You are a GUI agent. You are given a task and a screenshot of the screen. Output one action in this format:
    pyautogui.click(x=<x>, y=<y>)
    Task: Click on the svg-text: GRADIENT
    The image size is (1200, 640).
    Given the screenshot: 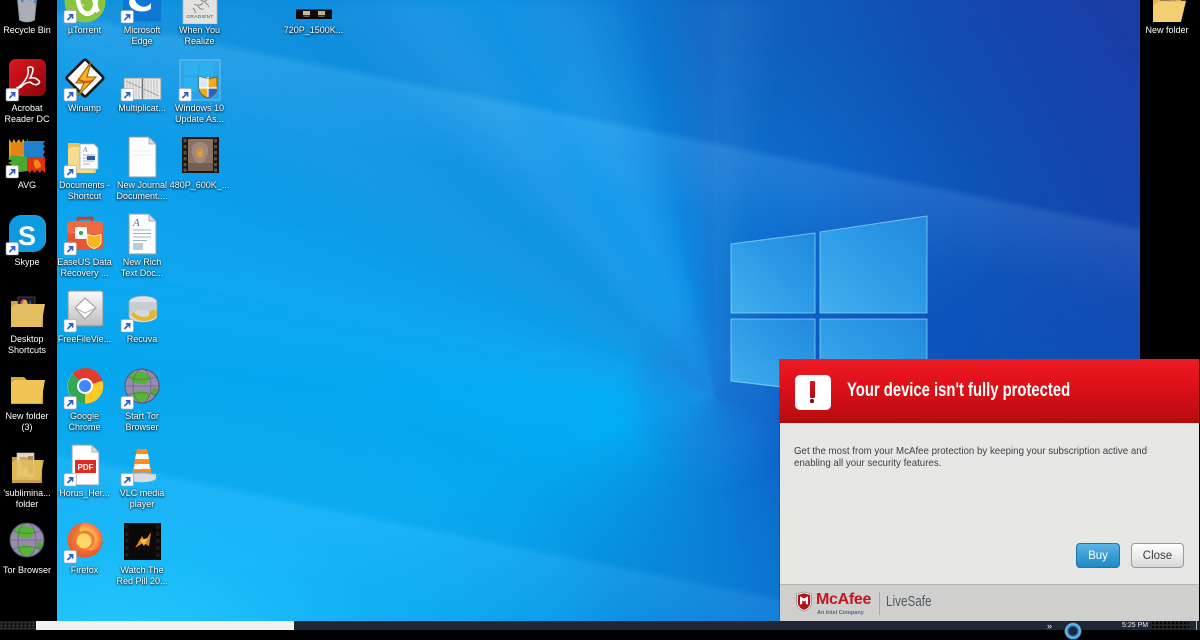 What is the action you would take?
    pyautogui.click(x=199, y=17)
    